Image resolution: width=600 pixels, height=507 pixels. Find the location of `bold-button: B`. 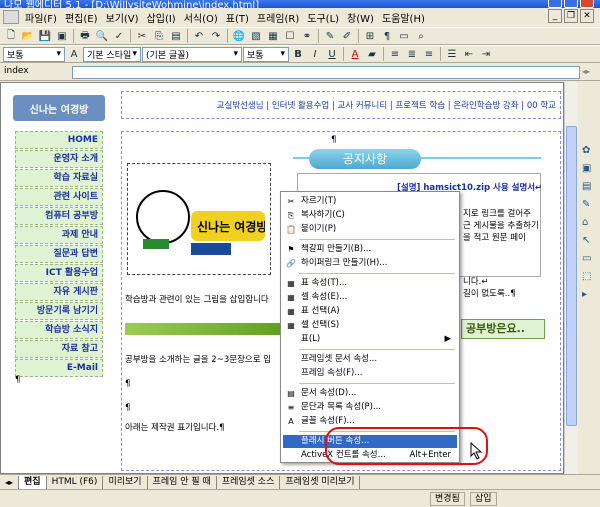

bold-button: B is located at coordinates (298, 54).